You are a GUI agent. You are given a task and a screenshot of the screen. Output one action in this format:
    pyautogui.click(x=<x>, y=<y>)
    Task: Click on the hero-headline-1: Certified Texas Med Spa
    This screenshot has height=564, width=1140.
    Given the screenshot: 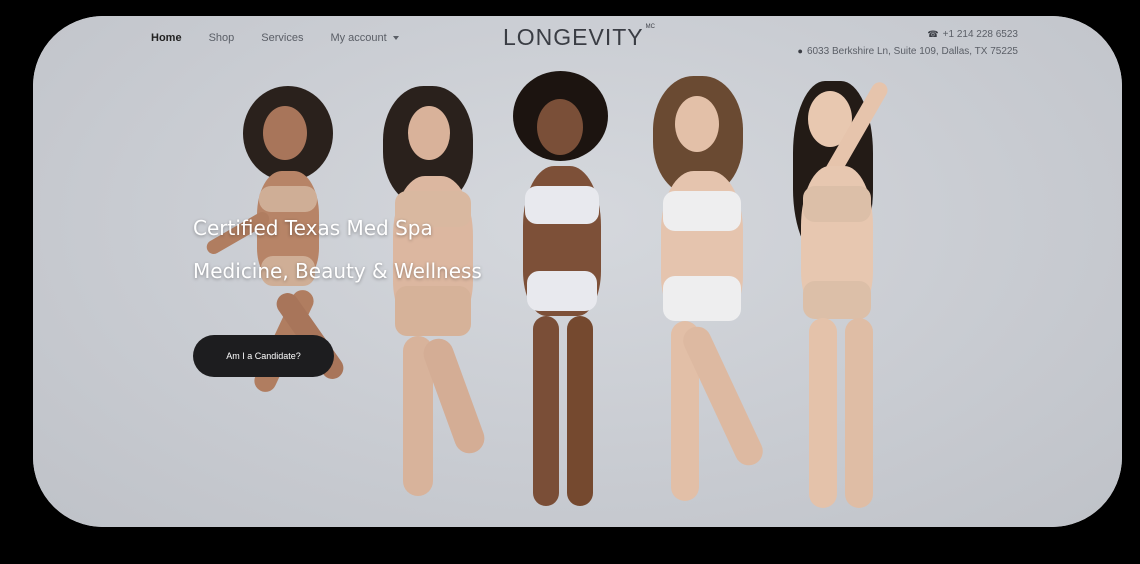 What is the action you would take?
    pyautogui.click(x=313, y=228)
    